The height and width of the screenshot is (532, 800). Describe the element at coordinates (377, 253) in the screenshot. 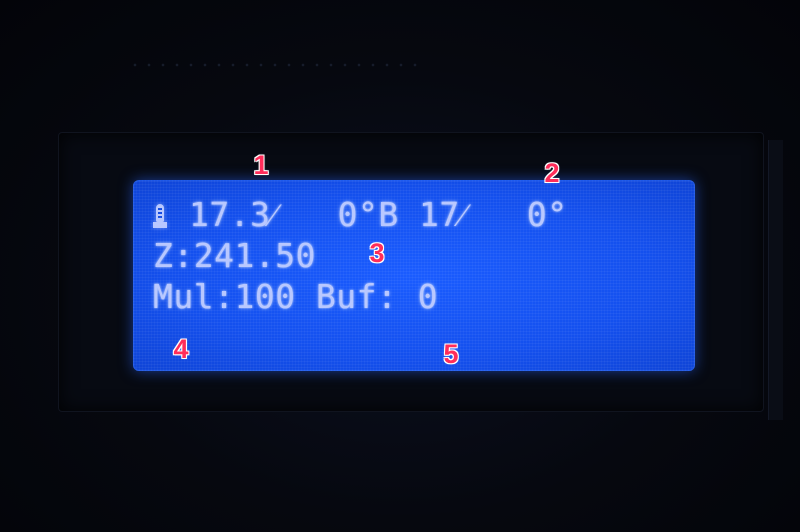

I see `annotation-marker-3: 3` at that location.